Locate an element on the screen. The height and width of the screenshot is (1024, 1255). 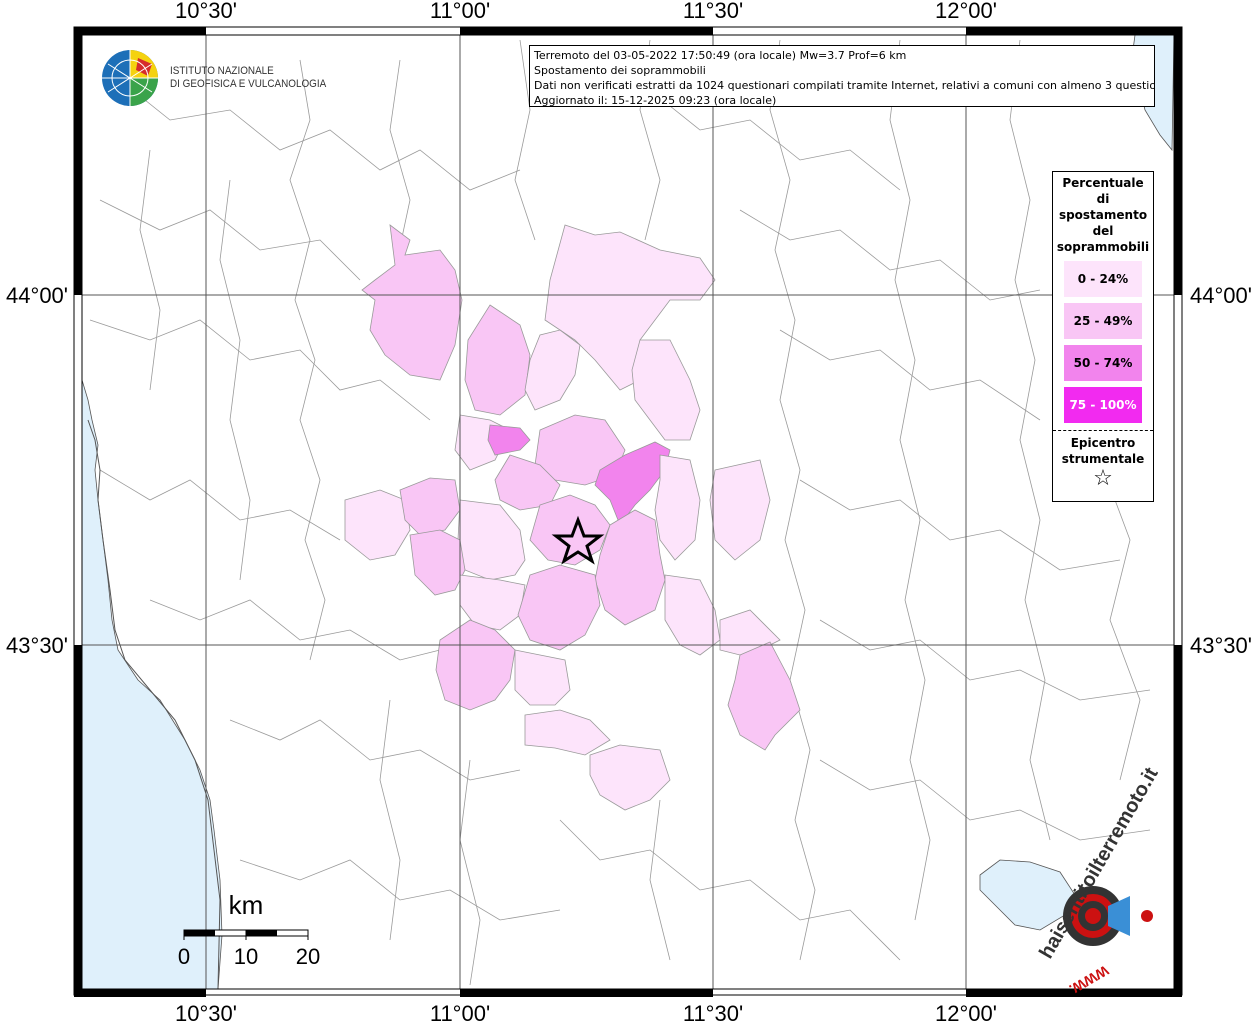
legend-title-line: soprammobili is located at coordinates (1103, 247).